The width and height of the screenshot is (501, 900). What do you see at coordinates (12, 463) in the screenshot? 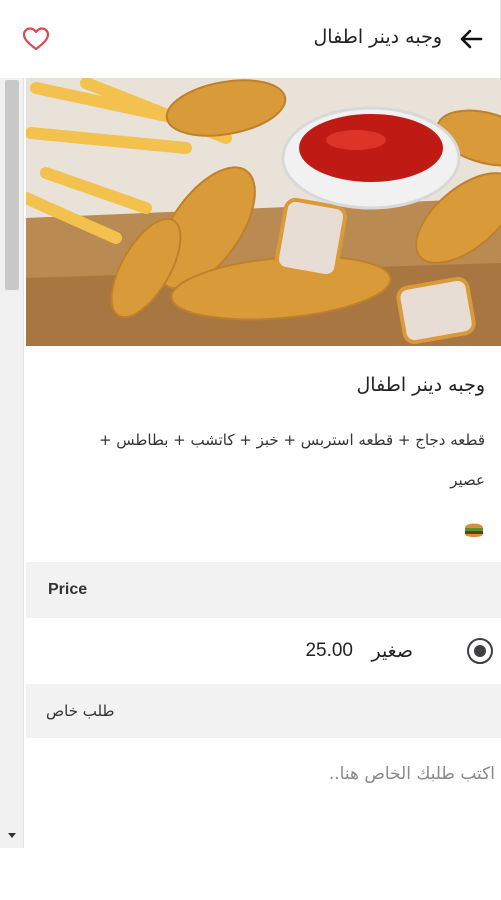
I see `scrollbar` at bounding box center [12, 463].